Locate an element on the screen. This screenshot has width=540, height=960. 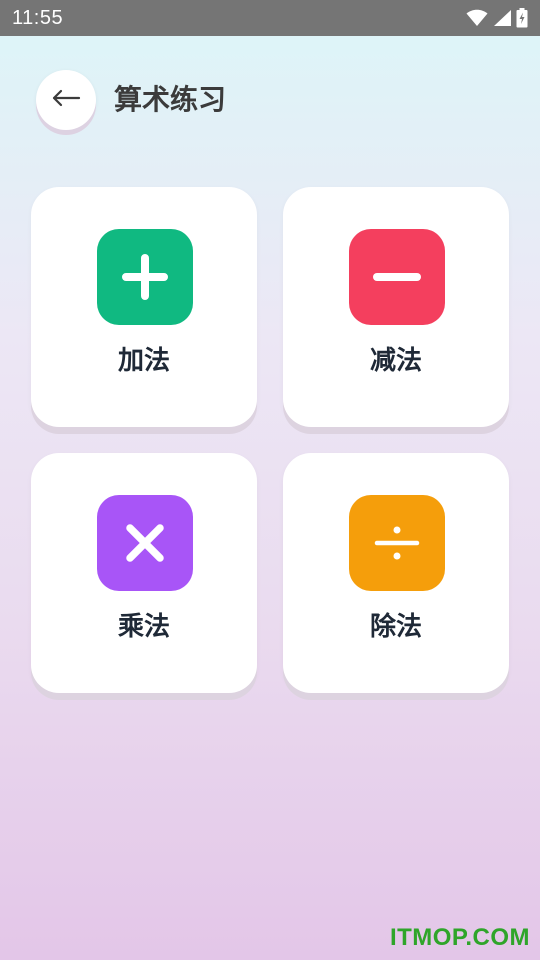
multiplication-icon-tile is located at coordinates (145, 543).